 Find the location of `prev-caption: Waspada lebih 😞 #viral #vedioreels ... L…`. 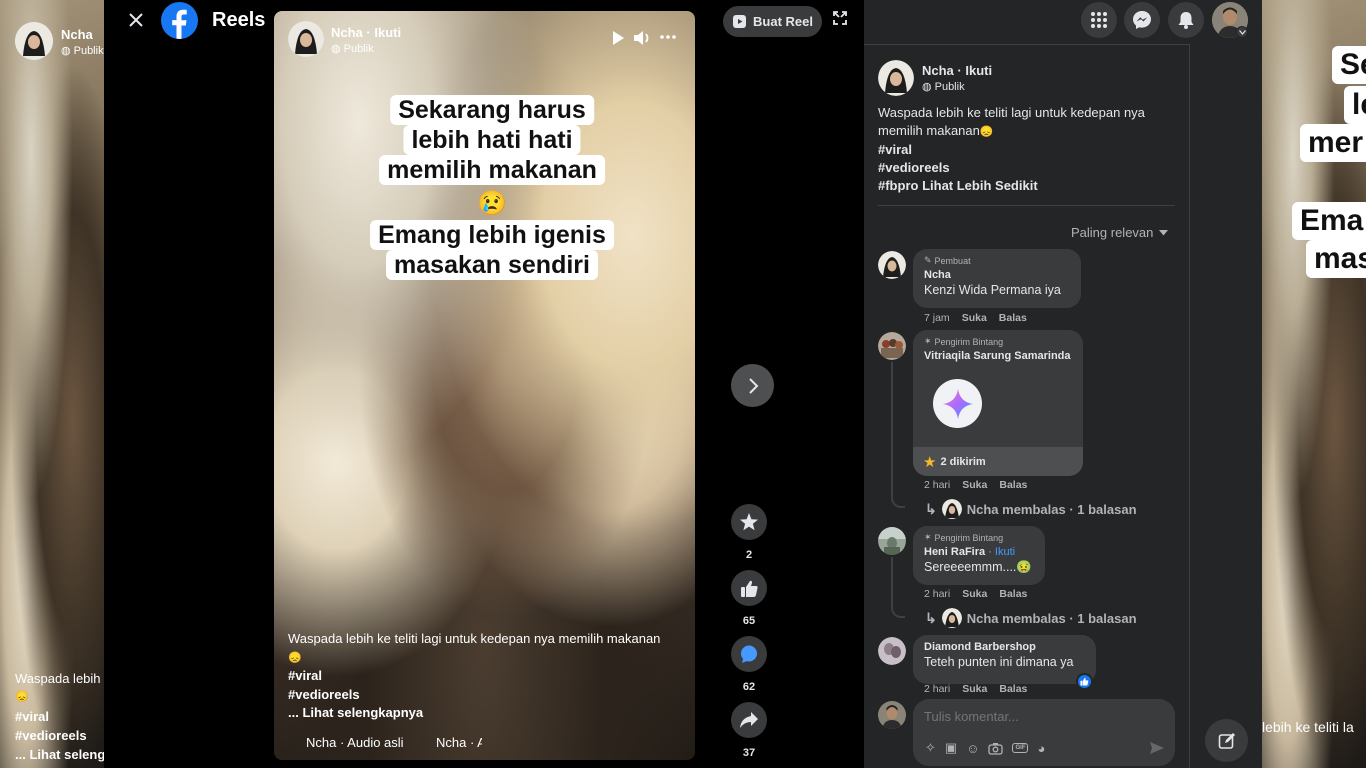

prev-caption: Waspada lebih 😞 #viral #vedioreels ... L… is located at coordinates (59, 716).